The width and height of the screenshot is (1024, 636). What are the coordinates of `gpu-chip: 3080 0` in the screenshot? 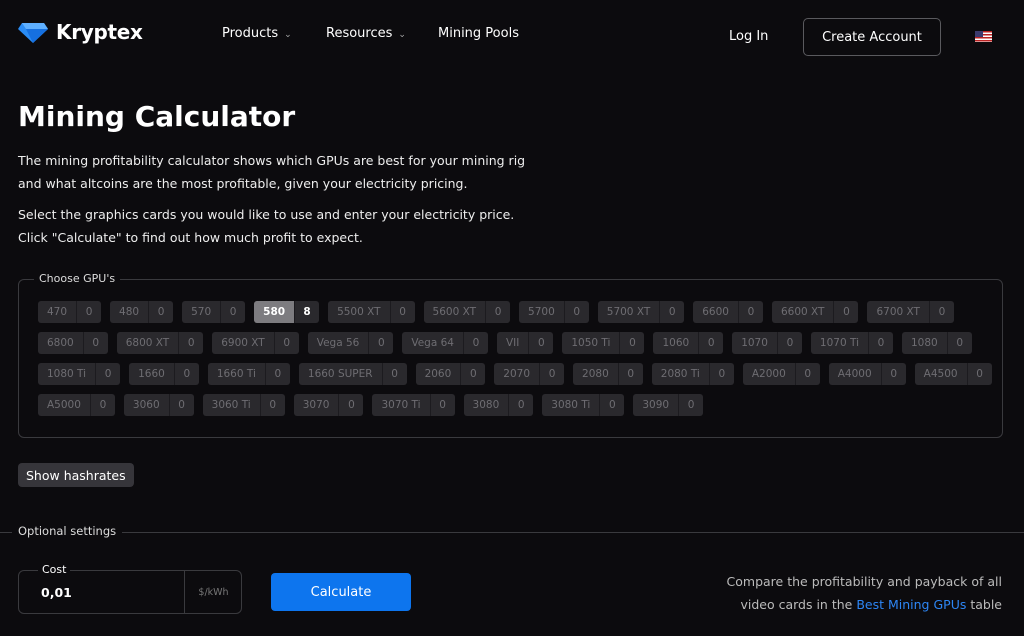 It's located at (498, 405).